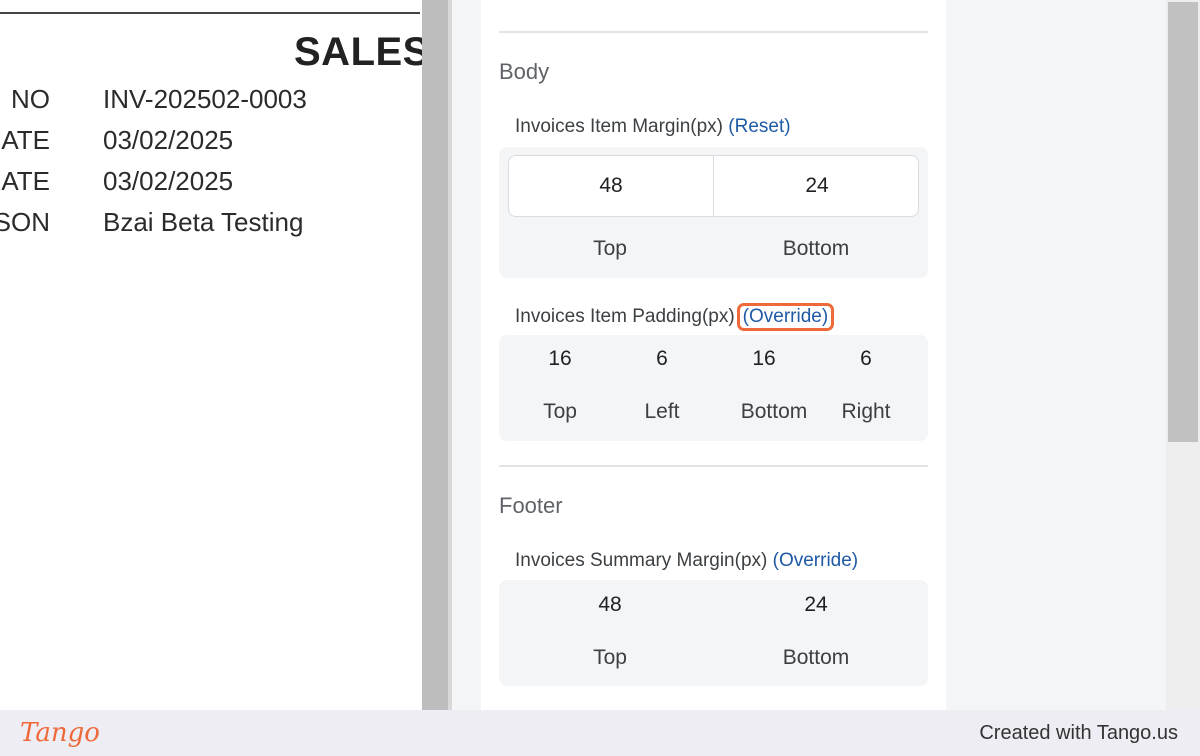  I want to click on item-margin-reset-link: (Reset), so click(759, 126).